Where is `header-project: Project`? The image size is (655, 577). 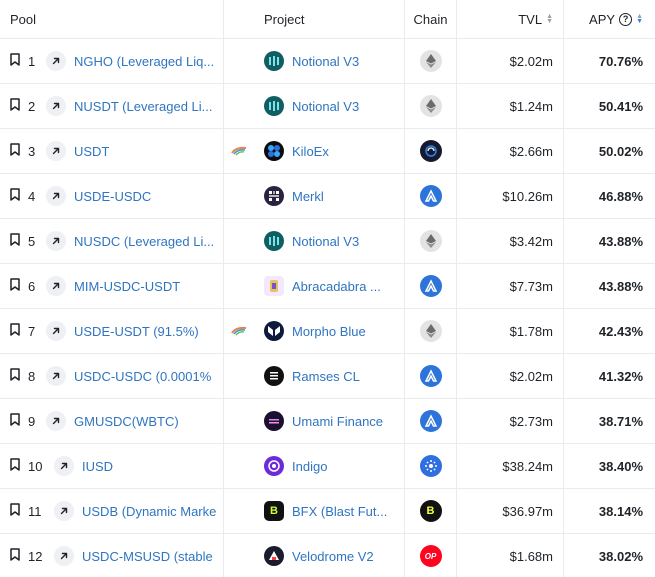 header-project: Project is located at coordinates (329, 19).